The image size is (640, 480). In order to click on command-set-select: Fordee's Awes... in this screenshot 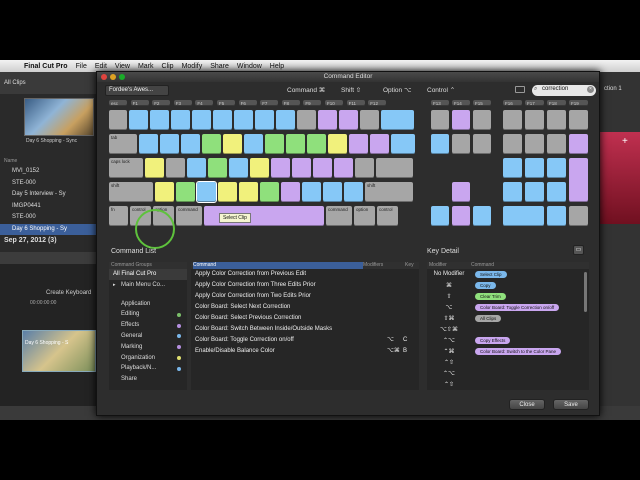, I will do `click(137, 90)`.